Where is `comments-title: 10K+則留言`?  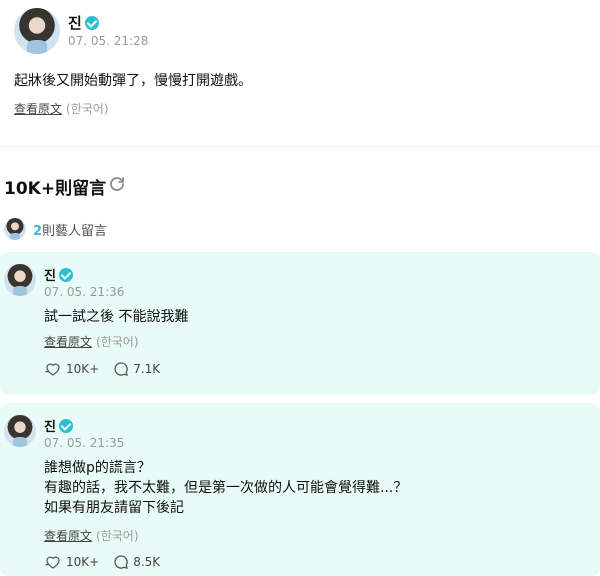
comments-title: 10K+則留言 is located at coordinates (55, 189).